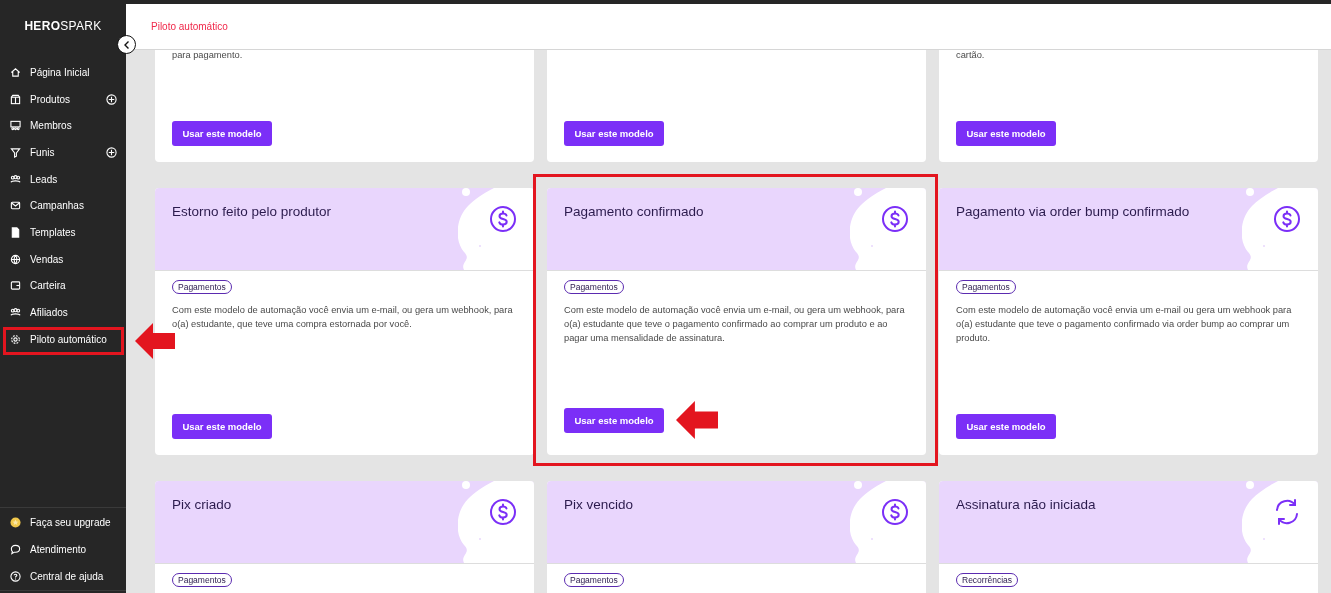  What do you see at coordinates (33, 285) in the screenshot?
I see `nav-item: Carteira` at bounding box center [33, 285].